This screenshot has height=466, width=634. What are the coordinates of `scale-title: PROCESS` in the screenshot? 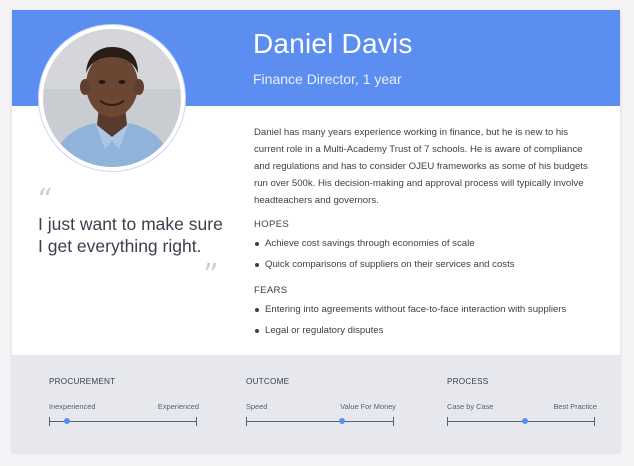 It's located at (468, 381).